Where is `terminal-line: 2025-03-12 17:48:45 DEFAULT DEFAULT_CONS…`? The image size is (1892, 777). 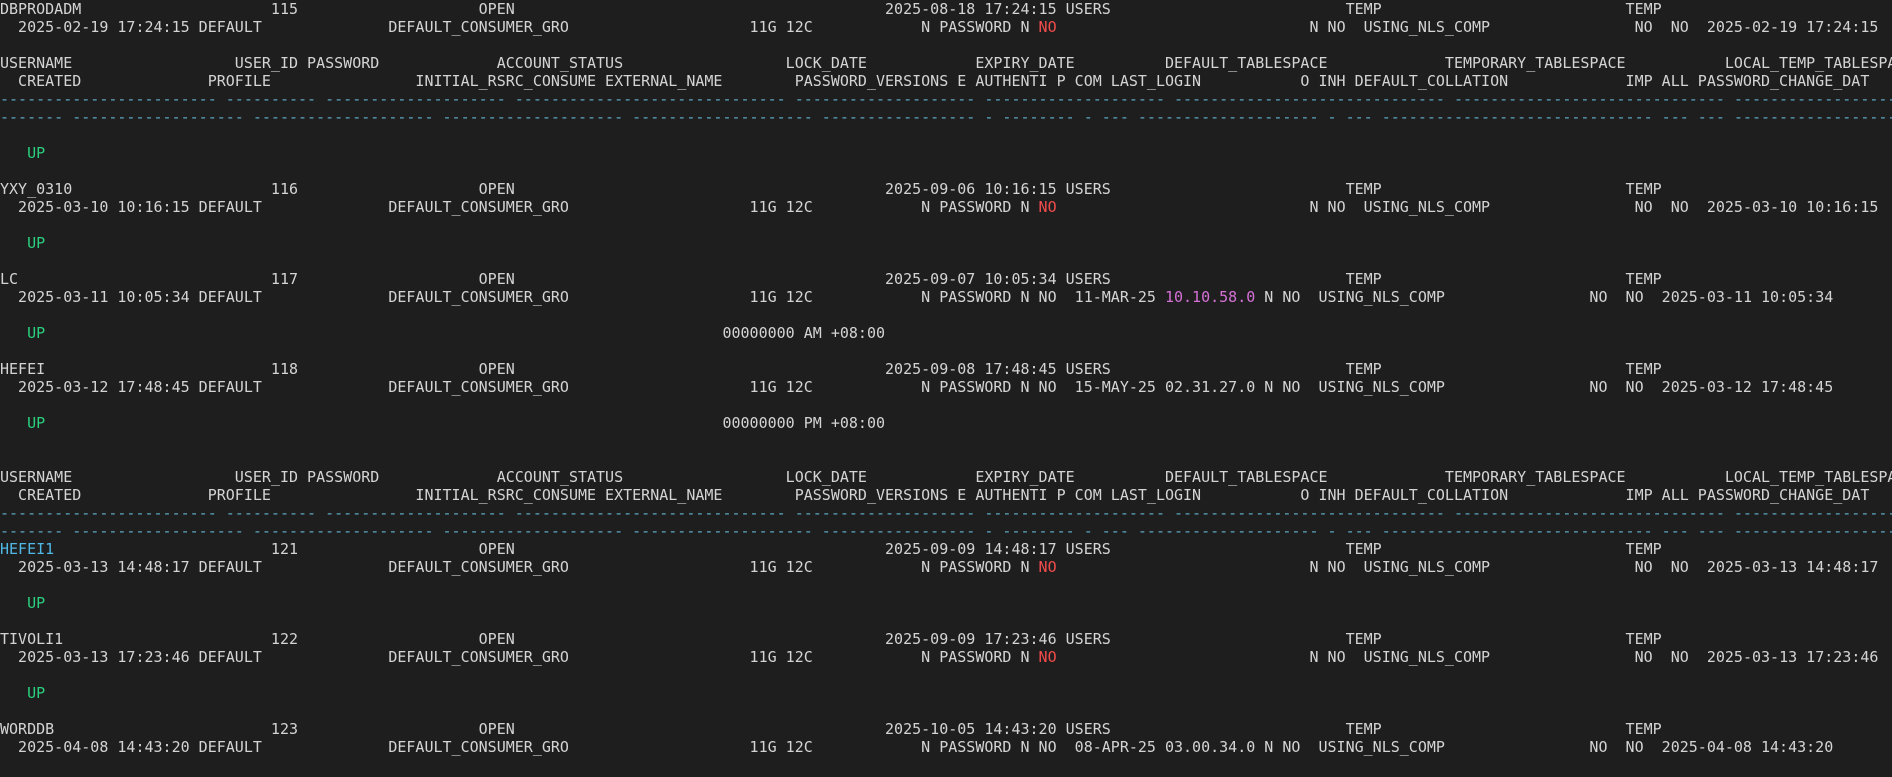
terminal-line: 2025-03-12 17:48:45 DEFAULT DEFAULT_CONS… is located at coordinates (946, 387).